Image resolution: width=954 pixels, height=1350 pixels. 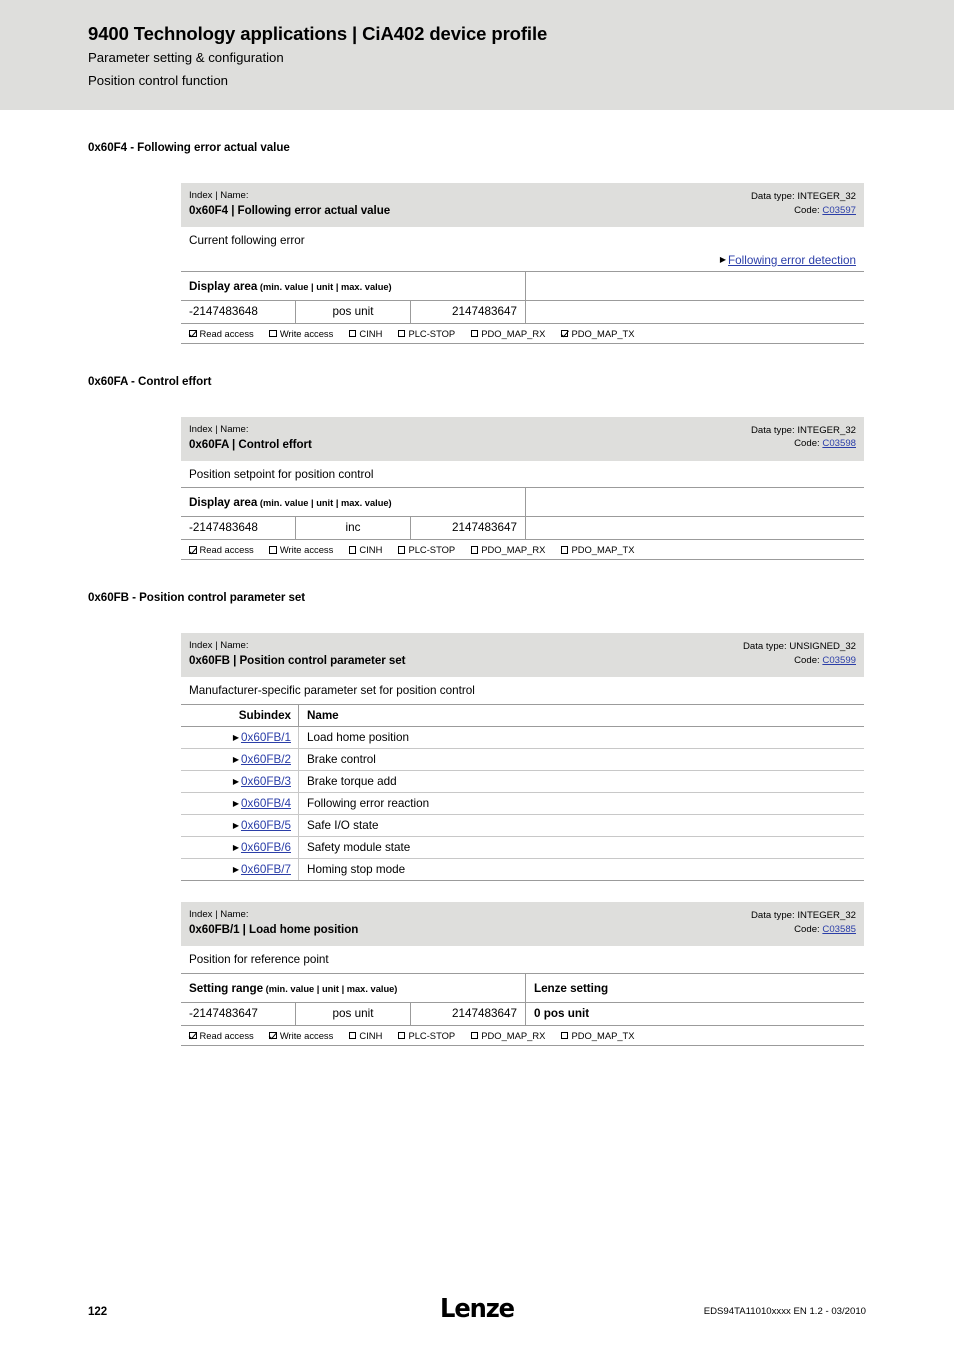 I want to click on table-row: ▶ 0x60FB/5 Safe I/O state, so click(x=522, y=826).